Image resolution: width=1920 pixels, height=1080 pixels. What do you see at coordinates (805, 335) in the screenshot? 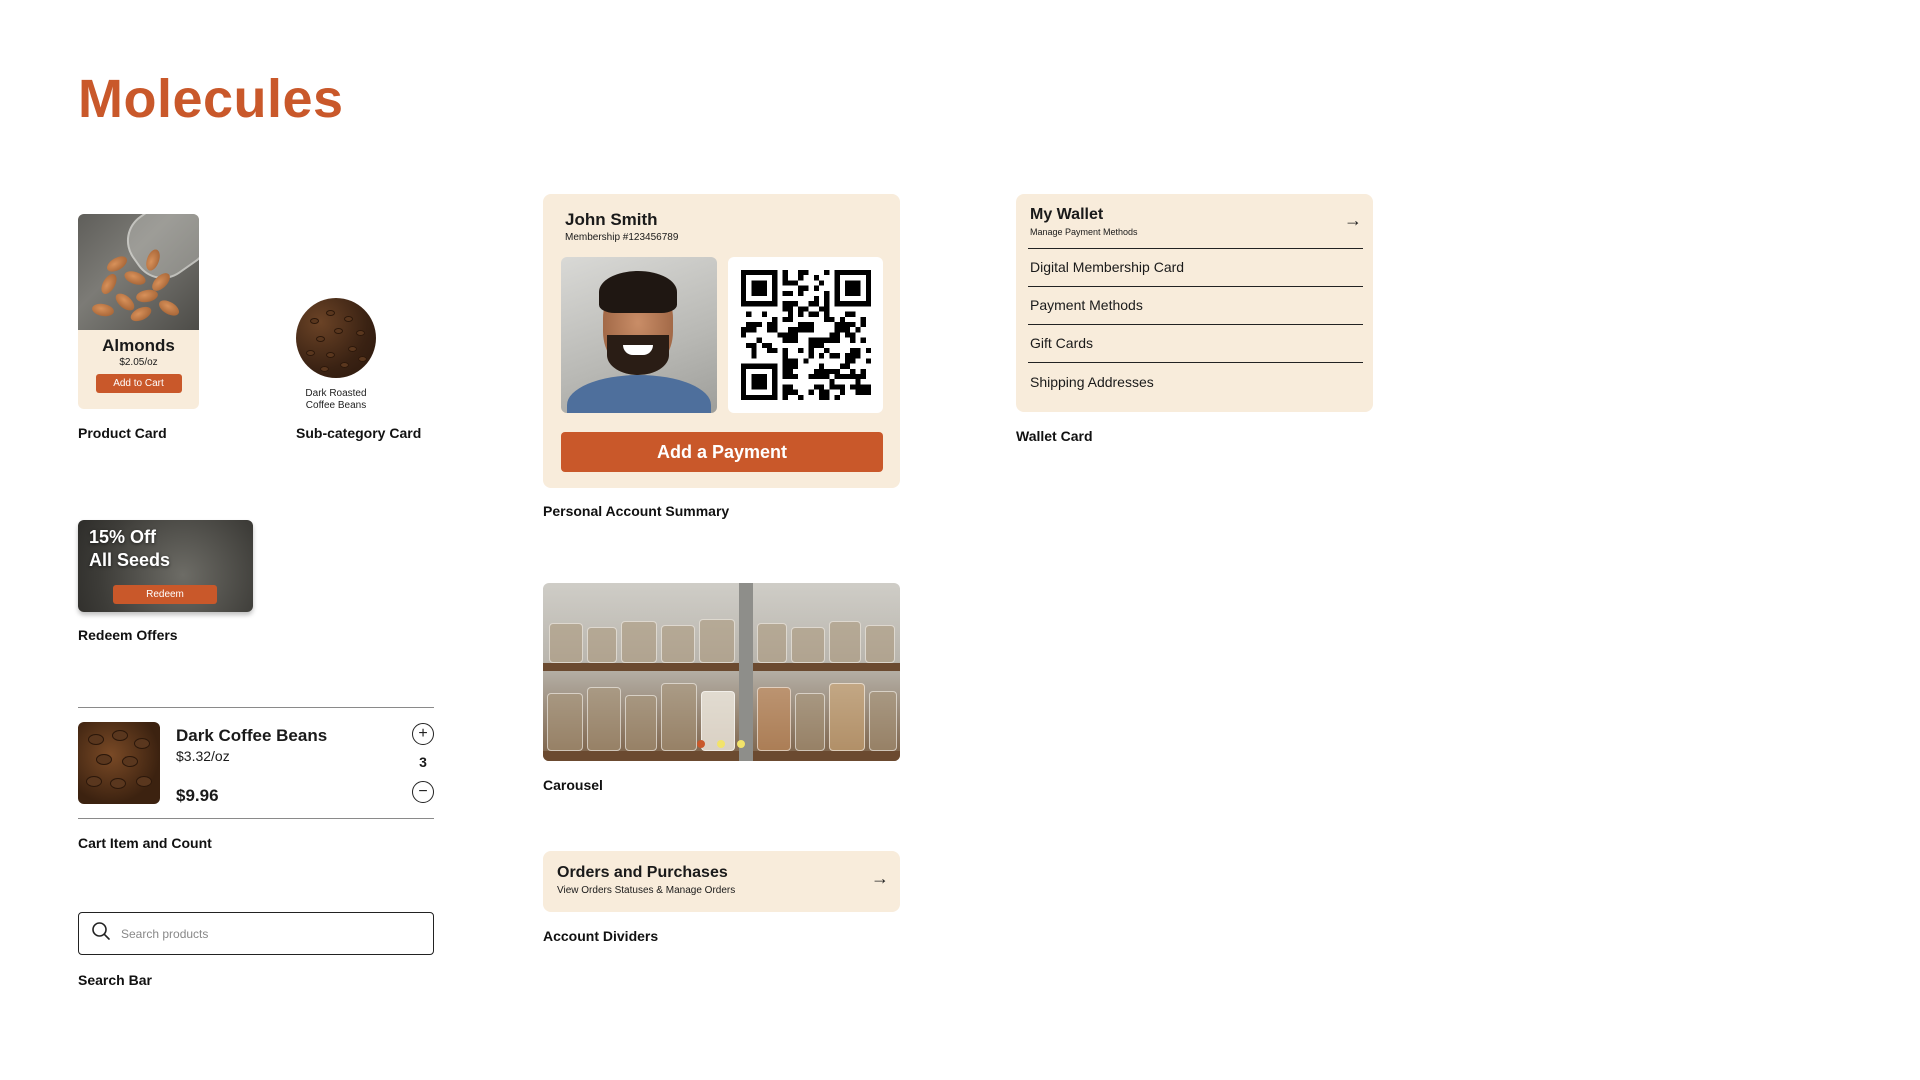
I see `membership-qr-code` at bounding box center [805, 335].